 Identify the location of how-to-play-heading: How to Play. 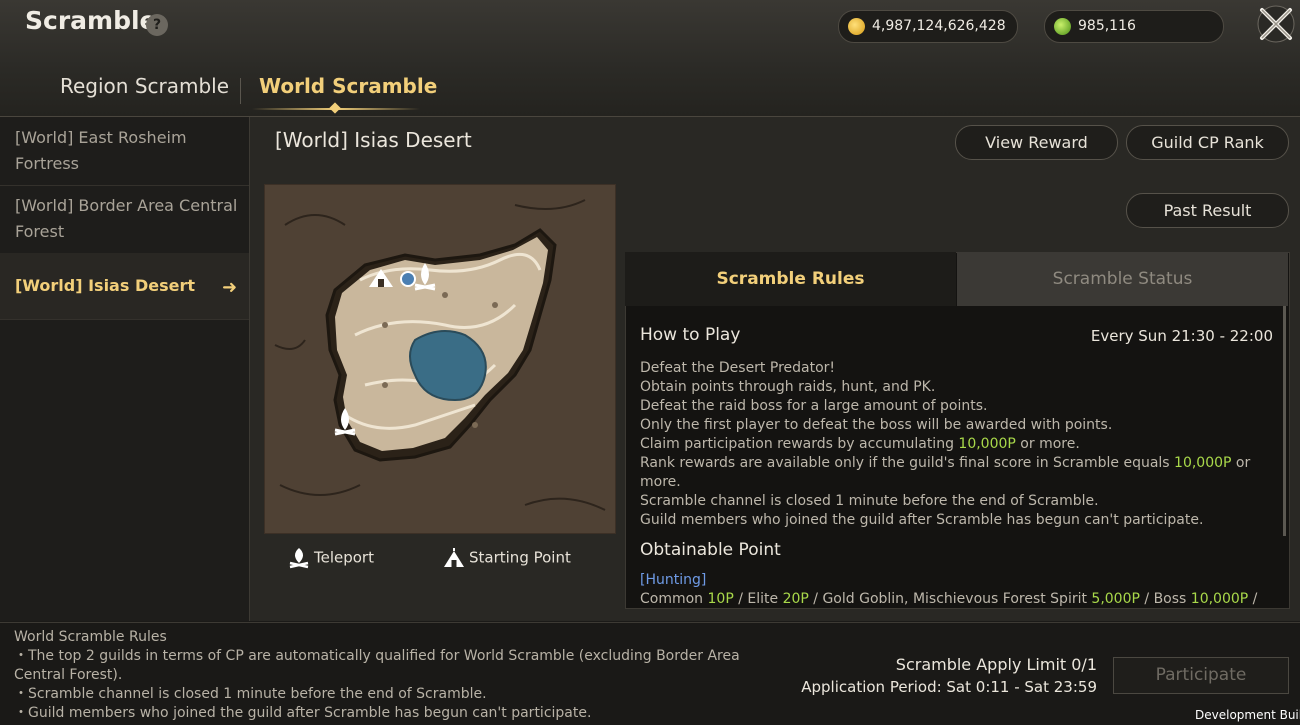
(690, 335).